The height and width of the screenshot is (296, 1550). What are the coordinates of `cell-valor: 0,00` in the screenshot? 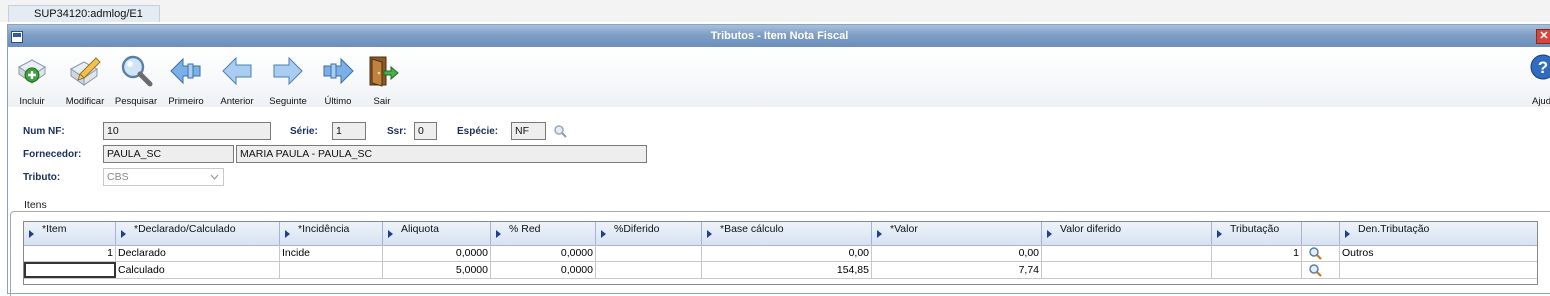 It's located at (957, 253).